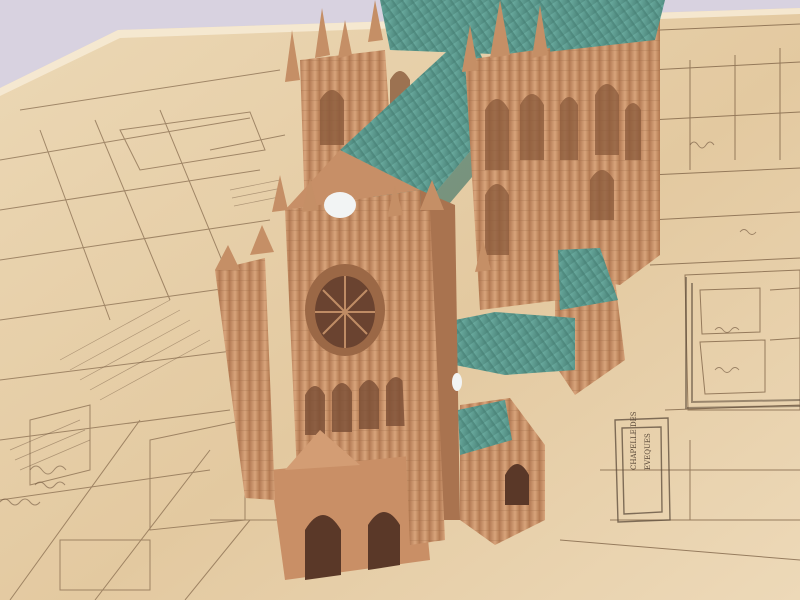  Describe the element at coordinates (648, 451) in the screenshot. I see `chapel-label-line2: EVEQUES` at that location.